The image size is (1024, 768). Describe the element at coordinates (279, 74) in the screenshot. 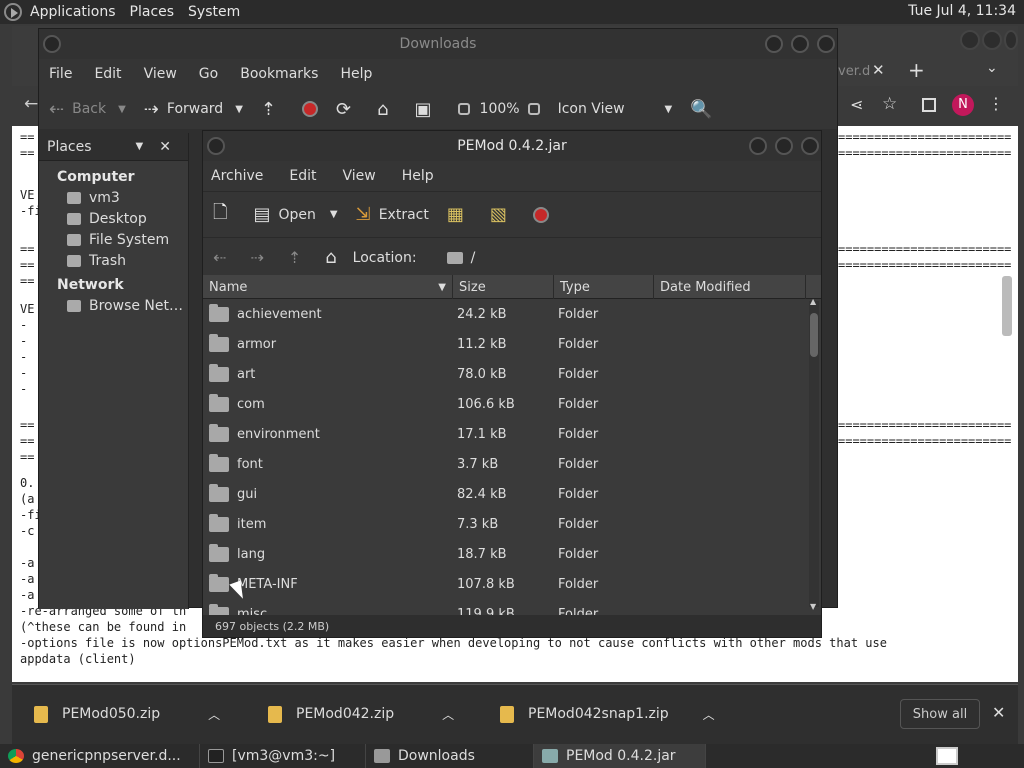

I see `menu-bookmarks: Bookmarks` at that location.